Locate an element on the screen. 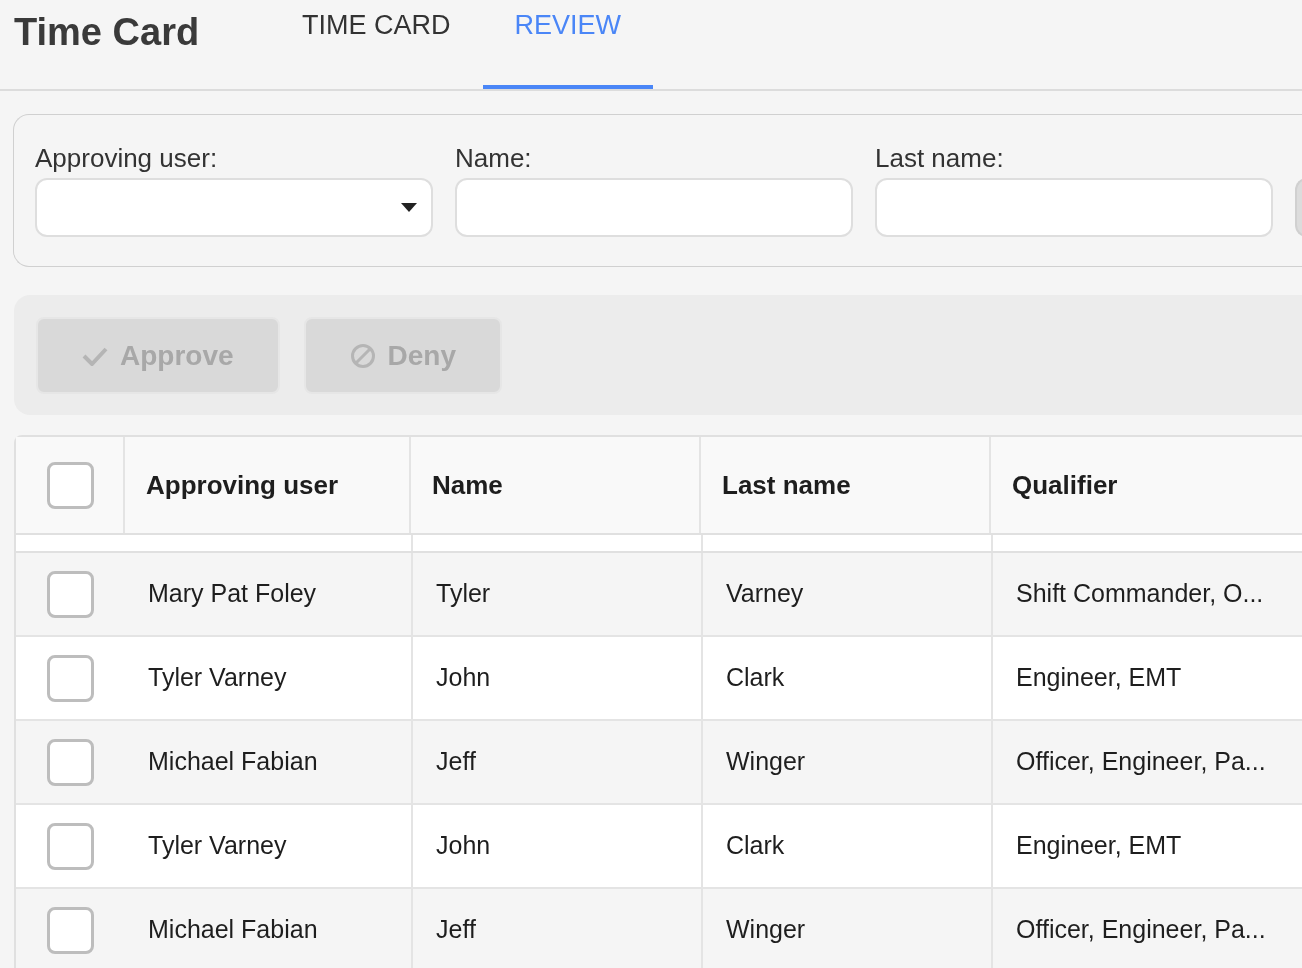 This screenshot has width=1302, height=968. field-label: Last name: is located at coordinates (940, 160).